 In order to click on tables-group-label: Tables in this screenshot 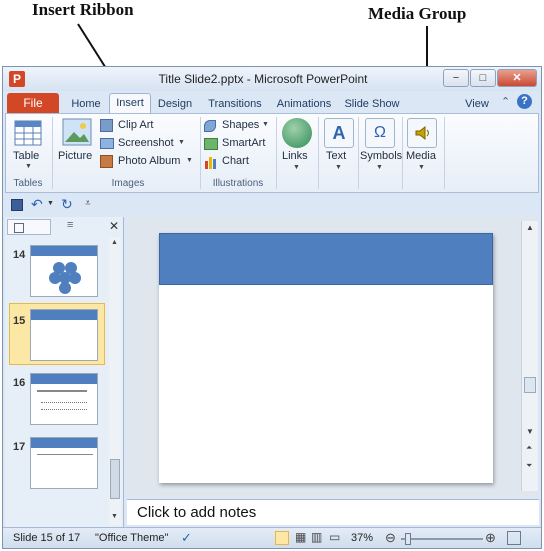, I will do `click(28, 183)`.